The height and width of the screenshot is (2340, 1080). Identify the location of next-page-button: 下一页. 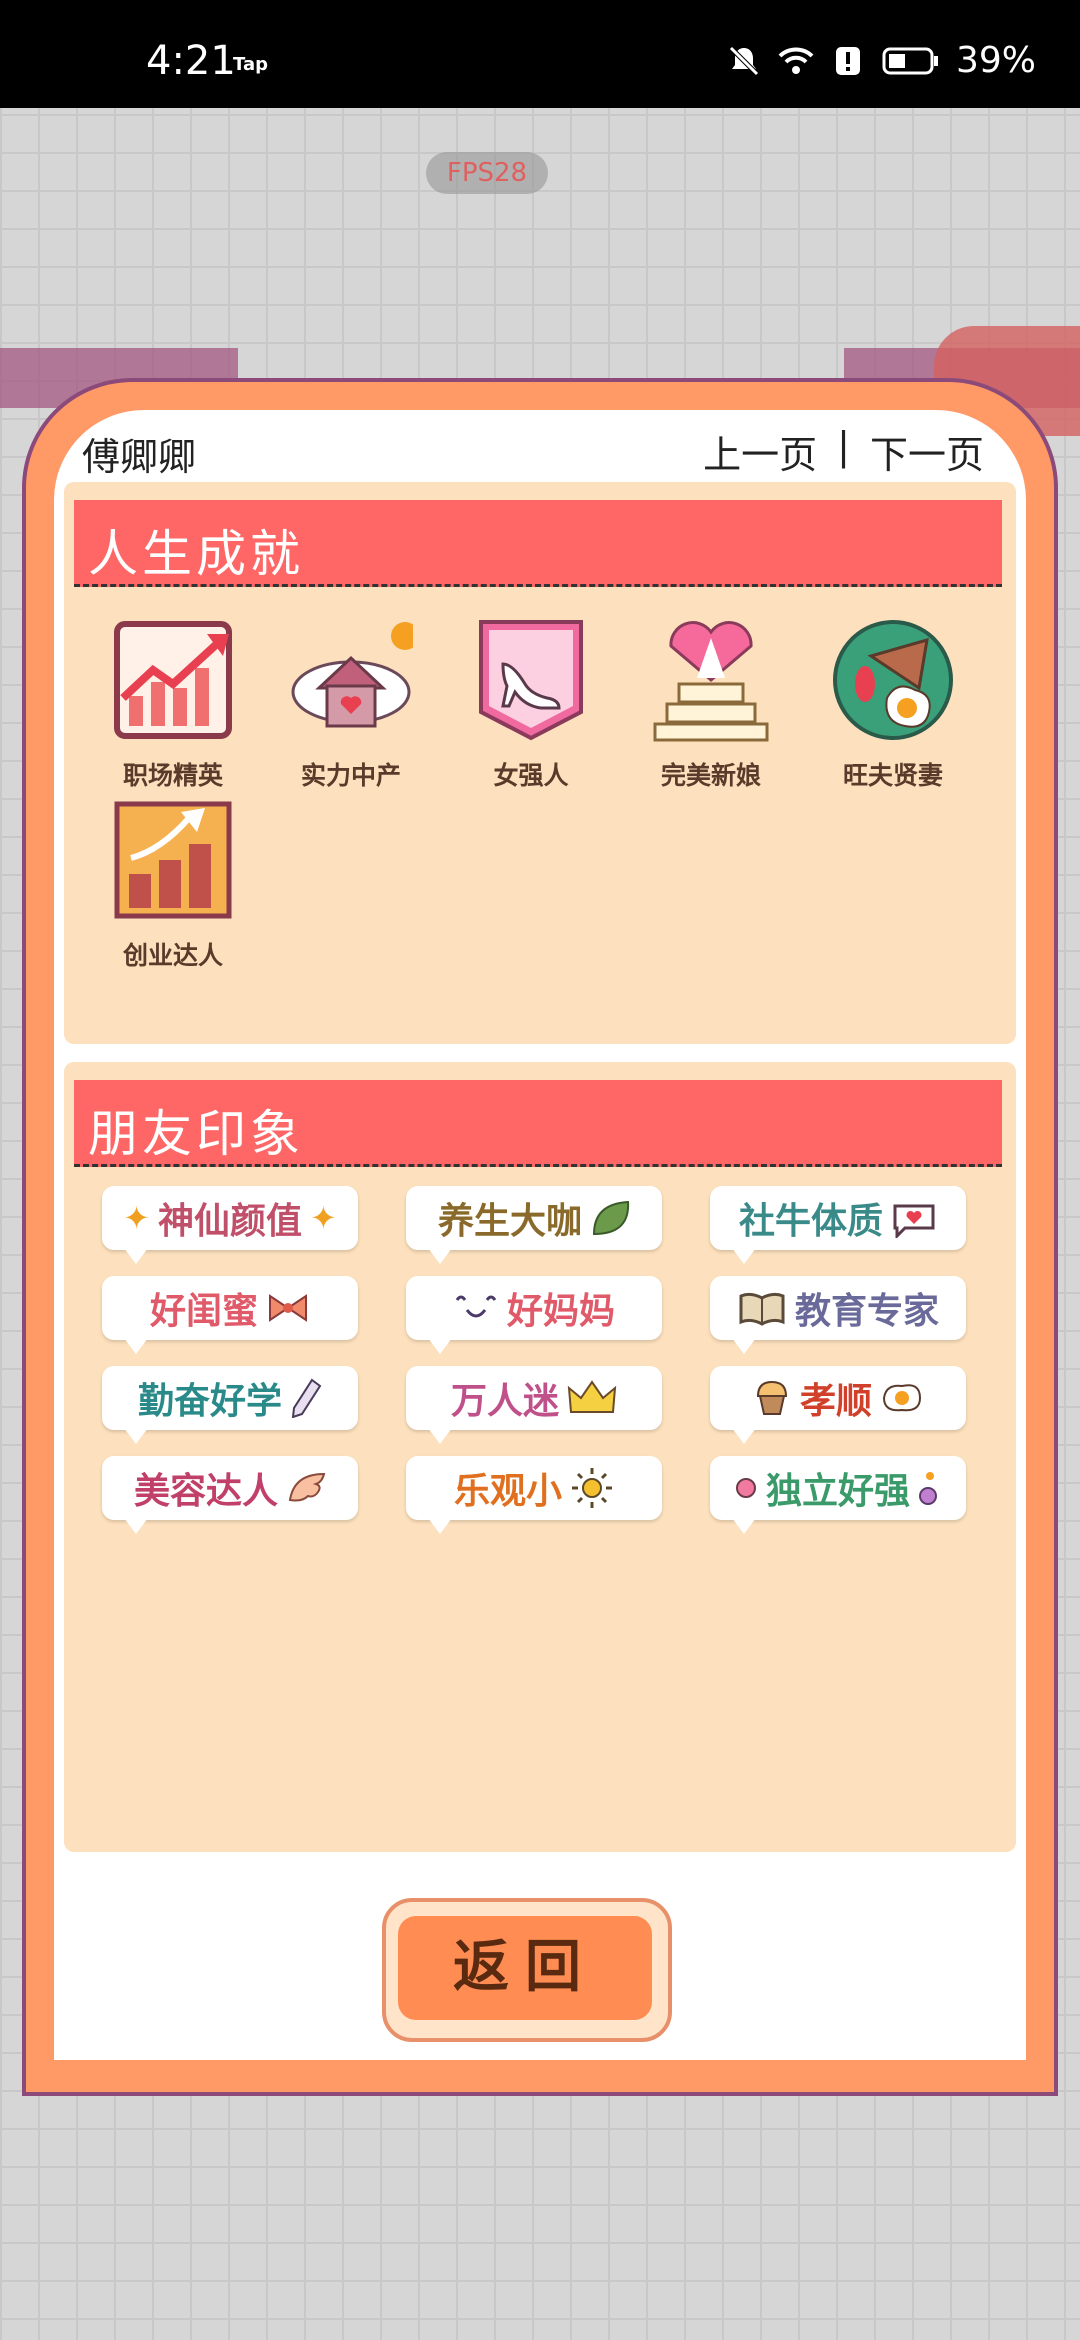
(927, 451).